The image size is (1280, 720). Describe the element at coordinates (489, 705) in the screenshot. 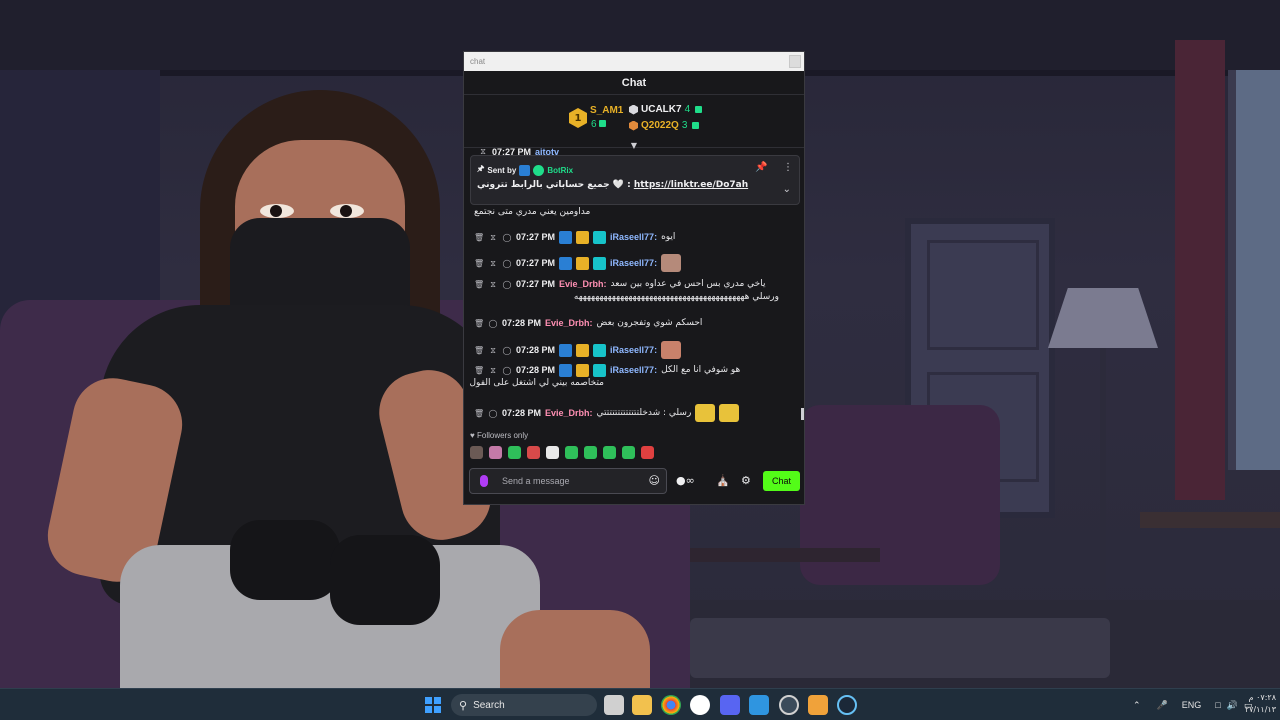

I see `taskbar-search-label: Search` at that location.